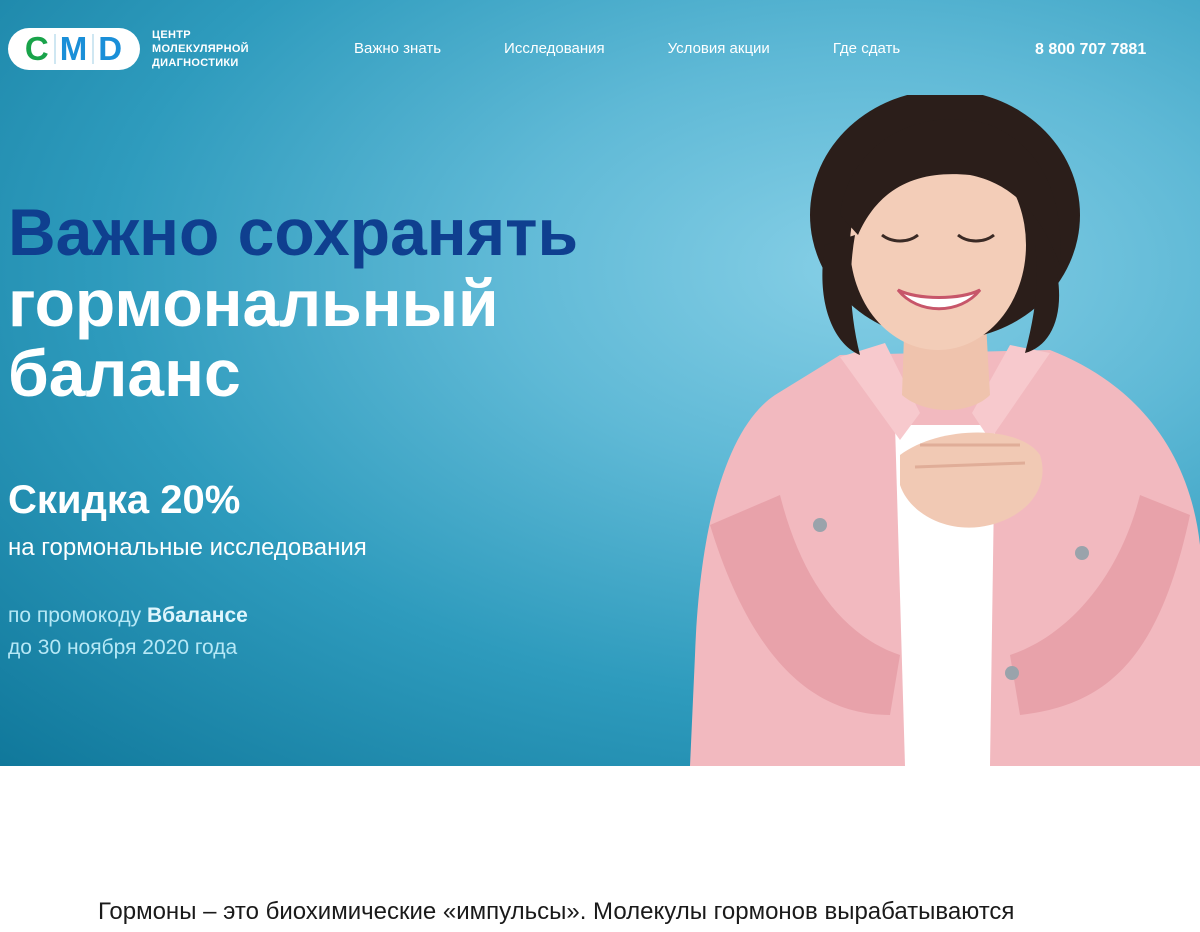  Describe the element at coordinates (253, 338) in the screenshot. I see `hero-title-line2: гормональный баланс` at that location.